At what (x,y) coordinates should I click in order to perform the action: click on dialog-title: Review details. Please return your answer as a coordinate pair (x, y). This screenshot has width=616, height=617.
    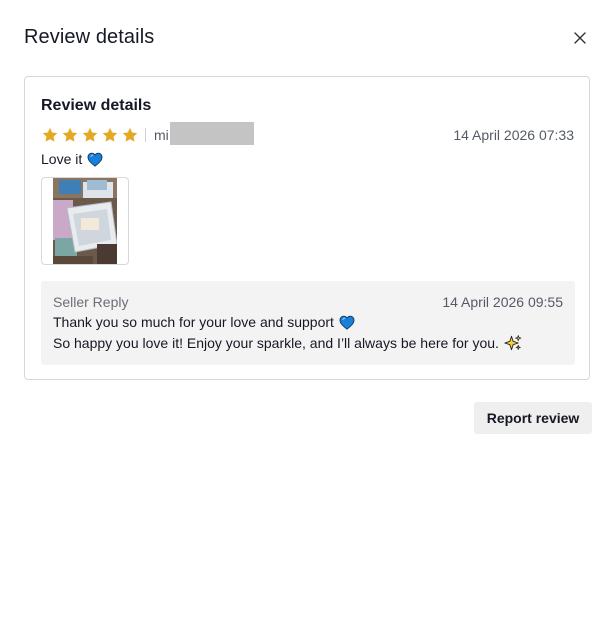
    Looking at the image, I should click on (89, 37).